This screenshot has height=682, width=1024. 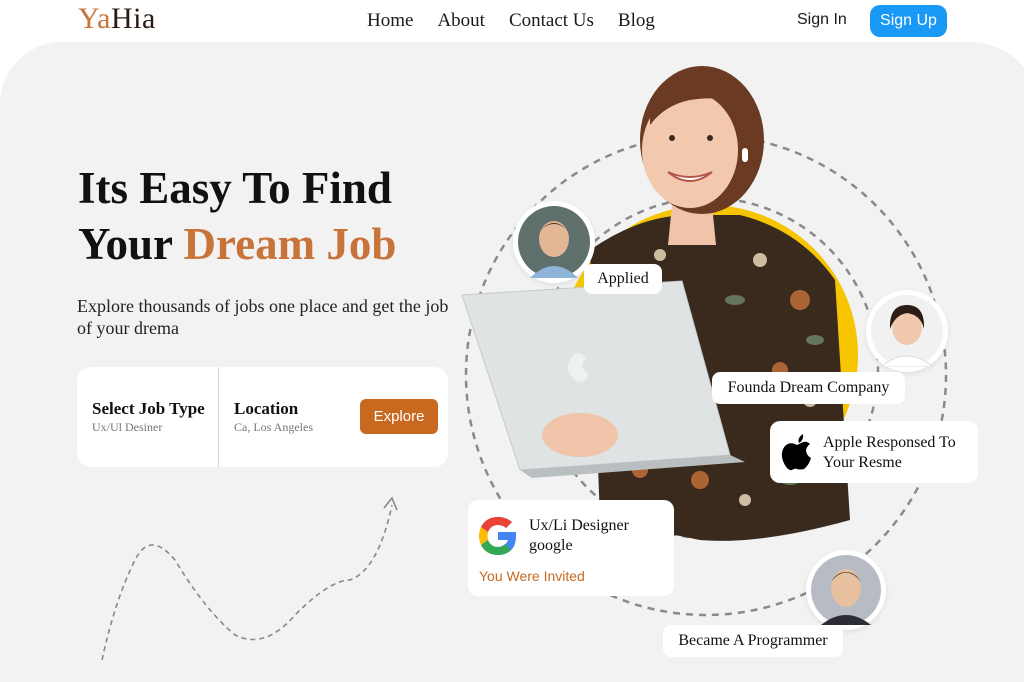 What do you see at coordinates (579, 525) in the screenshot?
I see `job-title: Ux/Li Designer` at bounding box center [579, 525].